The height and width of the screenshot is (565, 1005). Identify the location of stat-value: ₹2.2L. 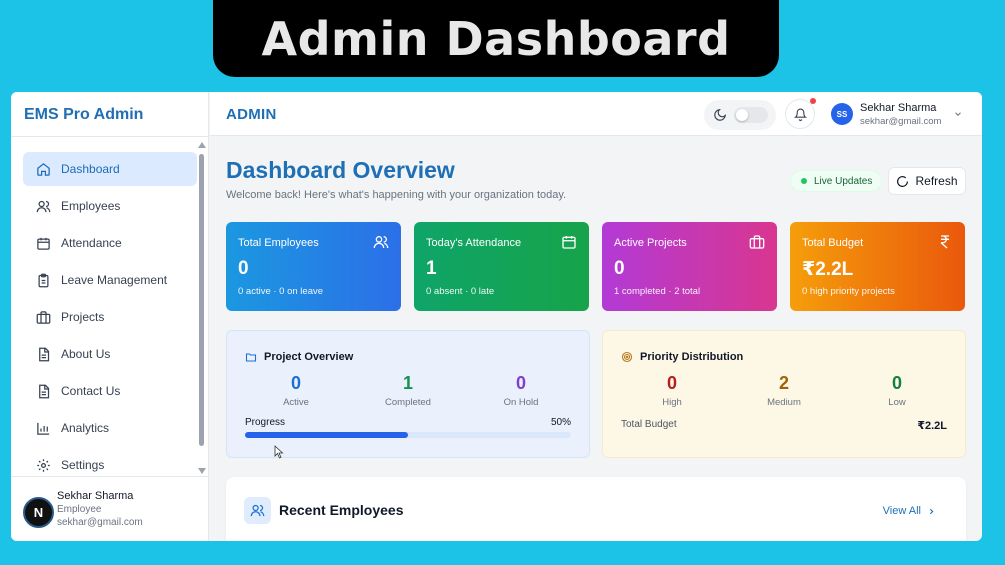
(828, 269).